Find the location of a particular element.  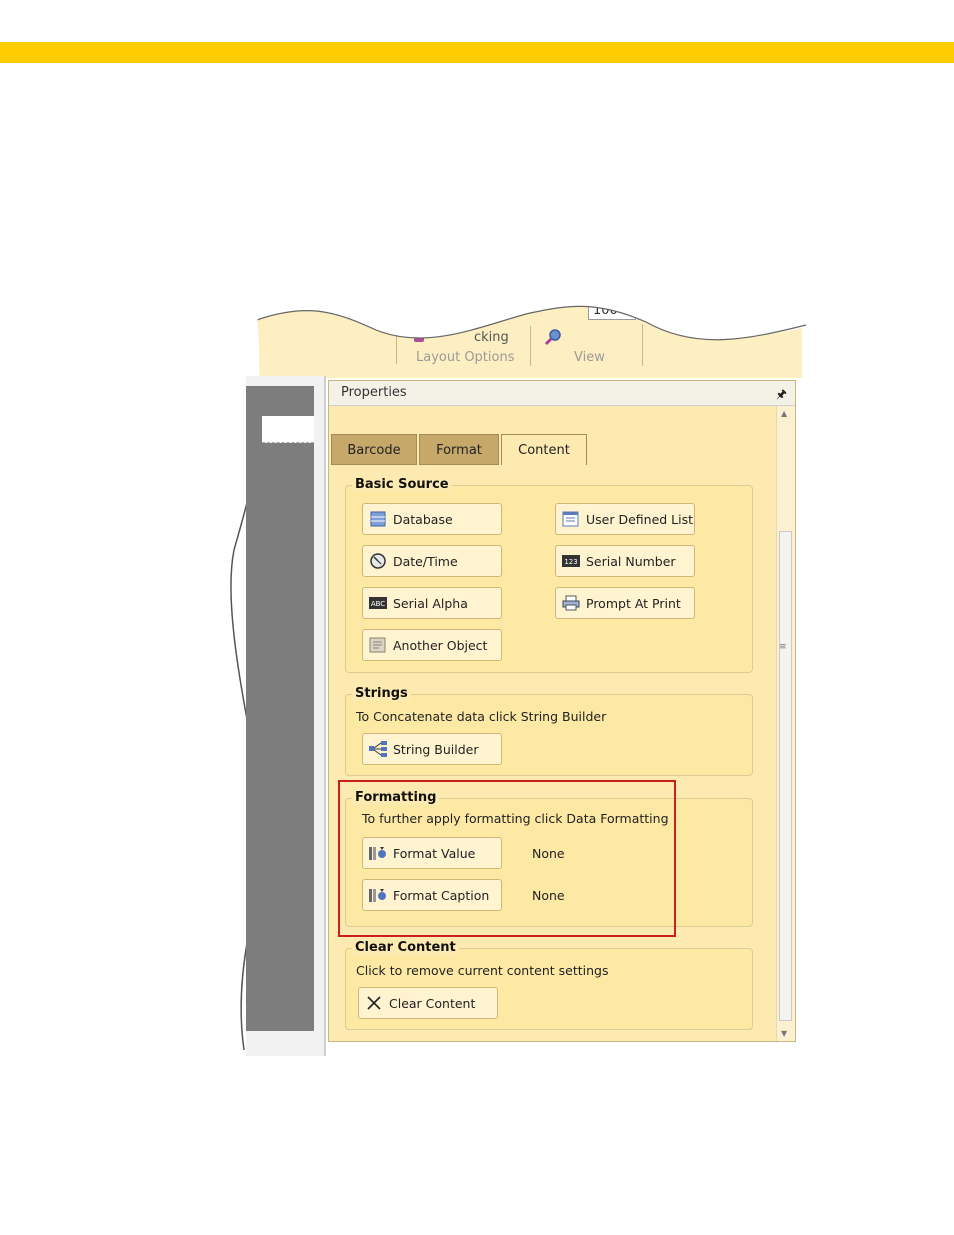

tab-barcode: Barcode is located at coordinates (374, 449).